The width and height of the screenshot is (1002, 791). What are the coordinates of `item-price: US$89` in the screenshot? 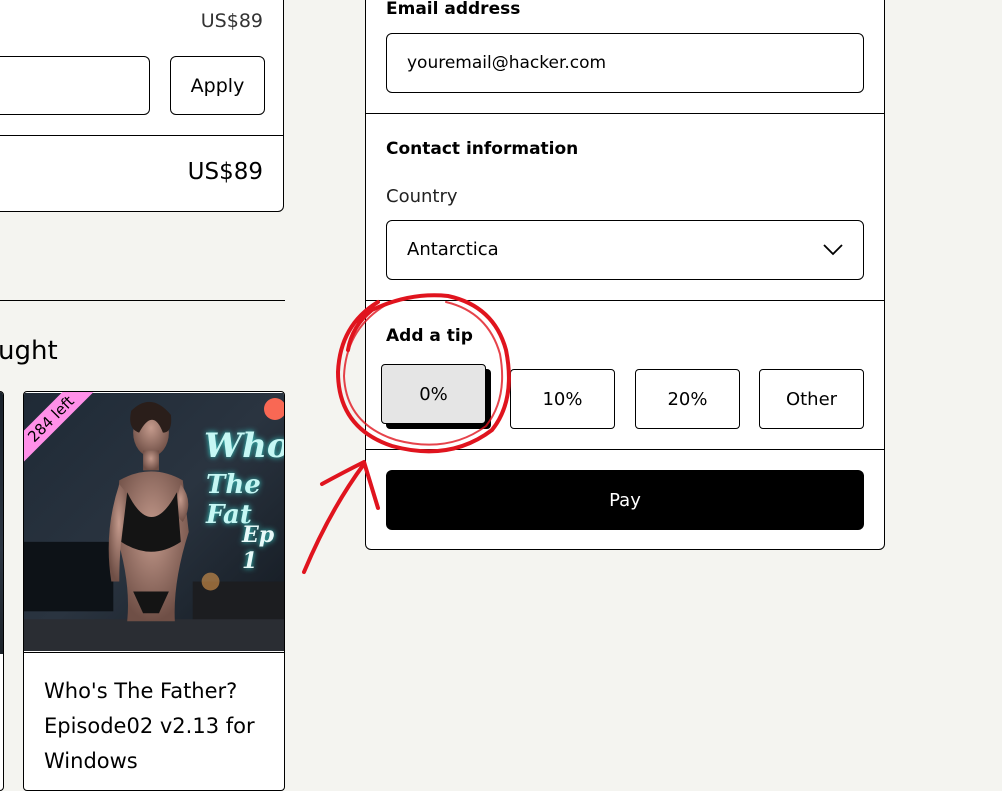 It's located at (231, 21).